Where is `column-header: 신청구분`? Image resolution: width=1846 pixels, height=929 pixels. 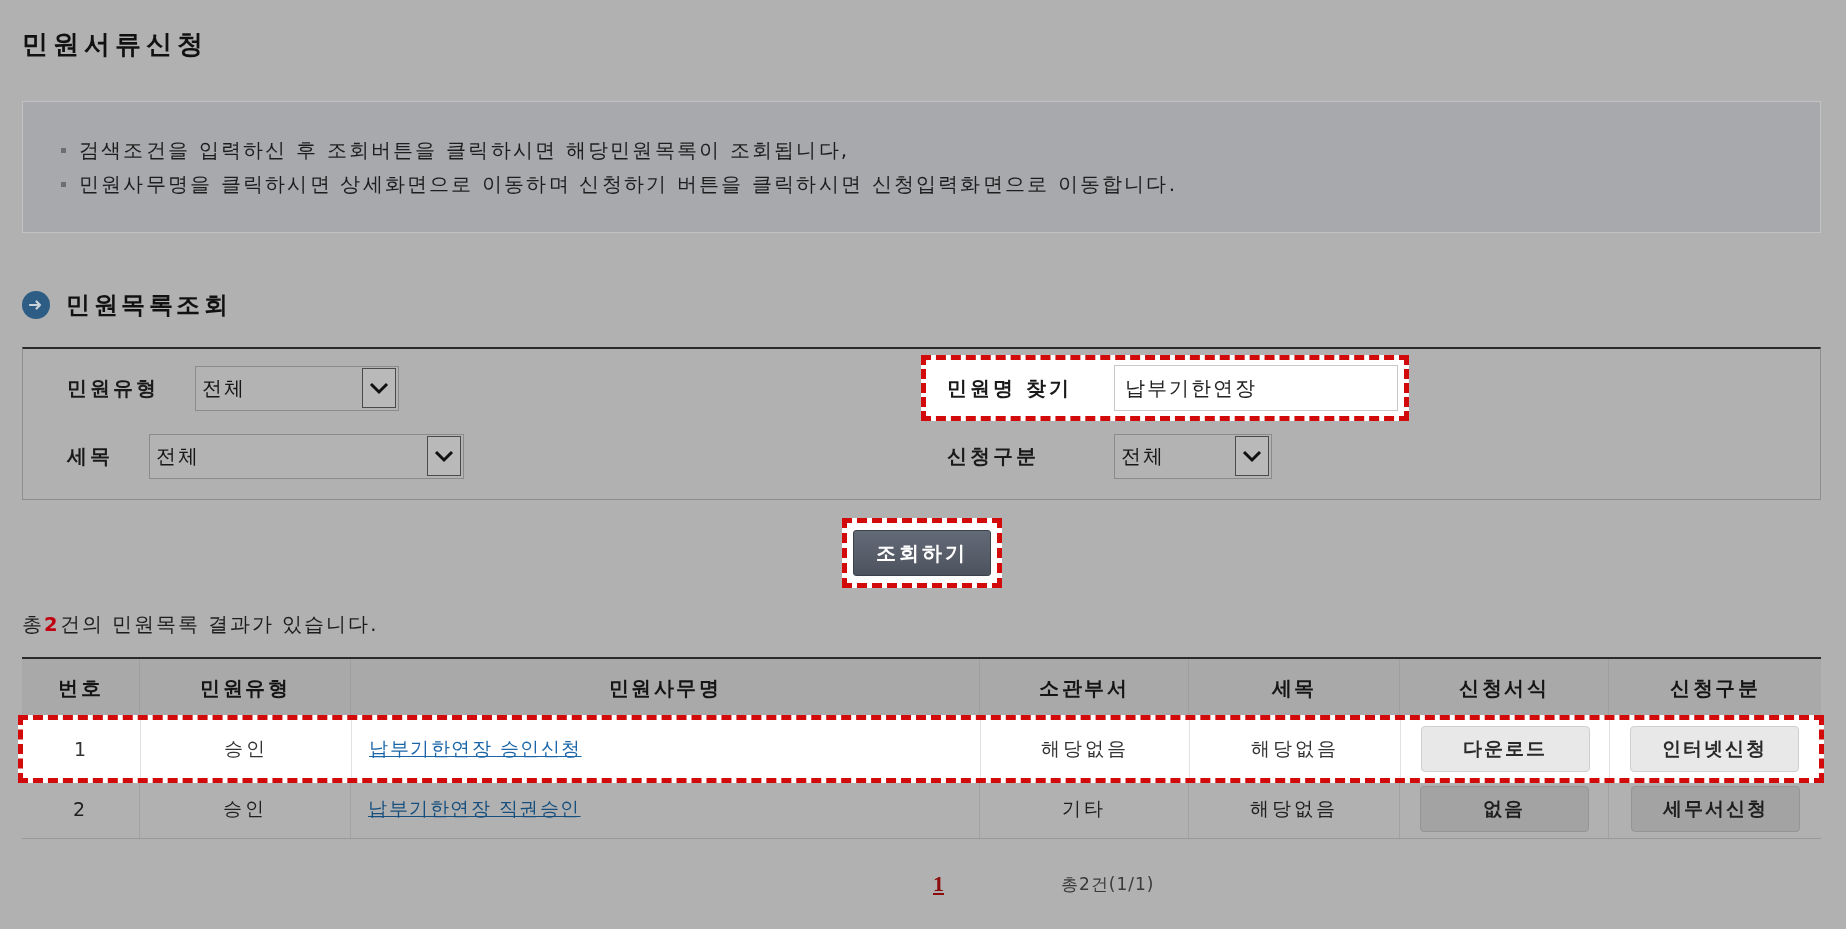
column-header: 신청구분 is located at coordinates (1715, 688).